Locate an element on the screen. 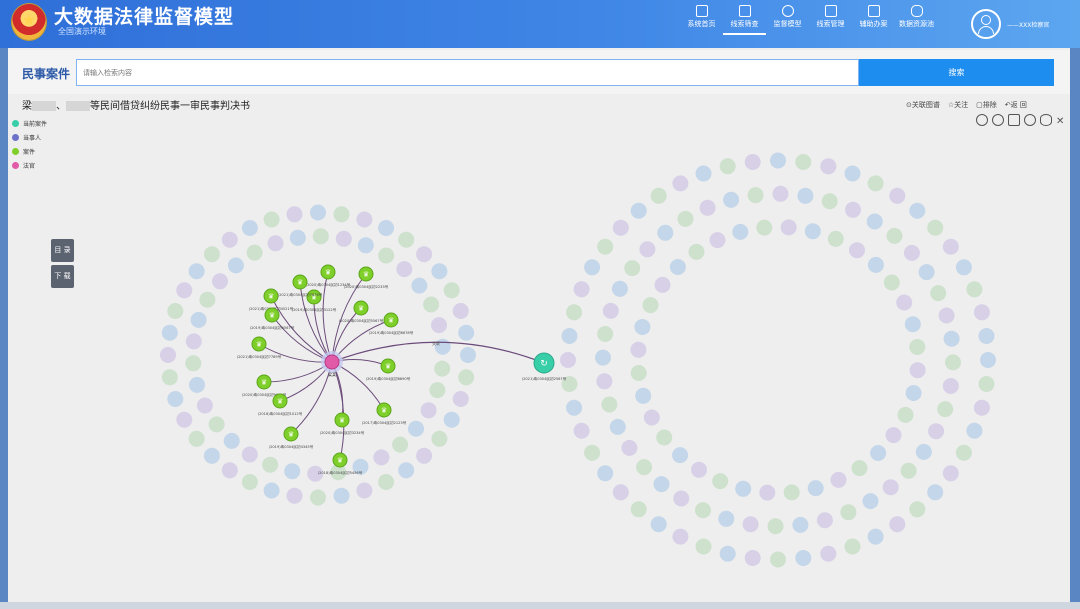 The width and height of the screenshot is (1080, 609). judge-center-node is located at coordinates (332, 362).